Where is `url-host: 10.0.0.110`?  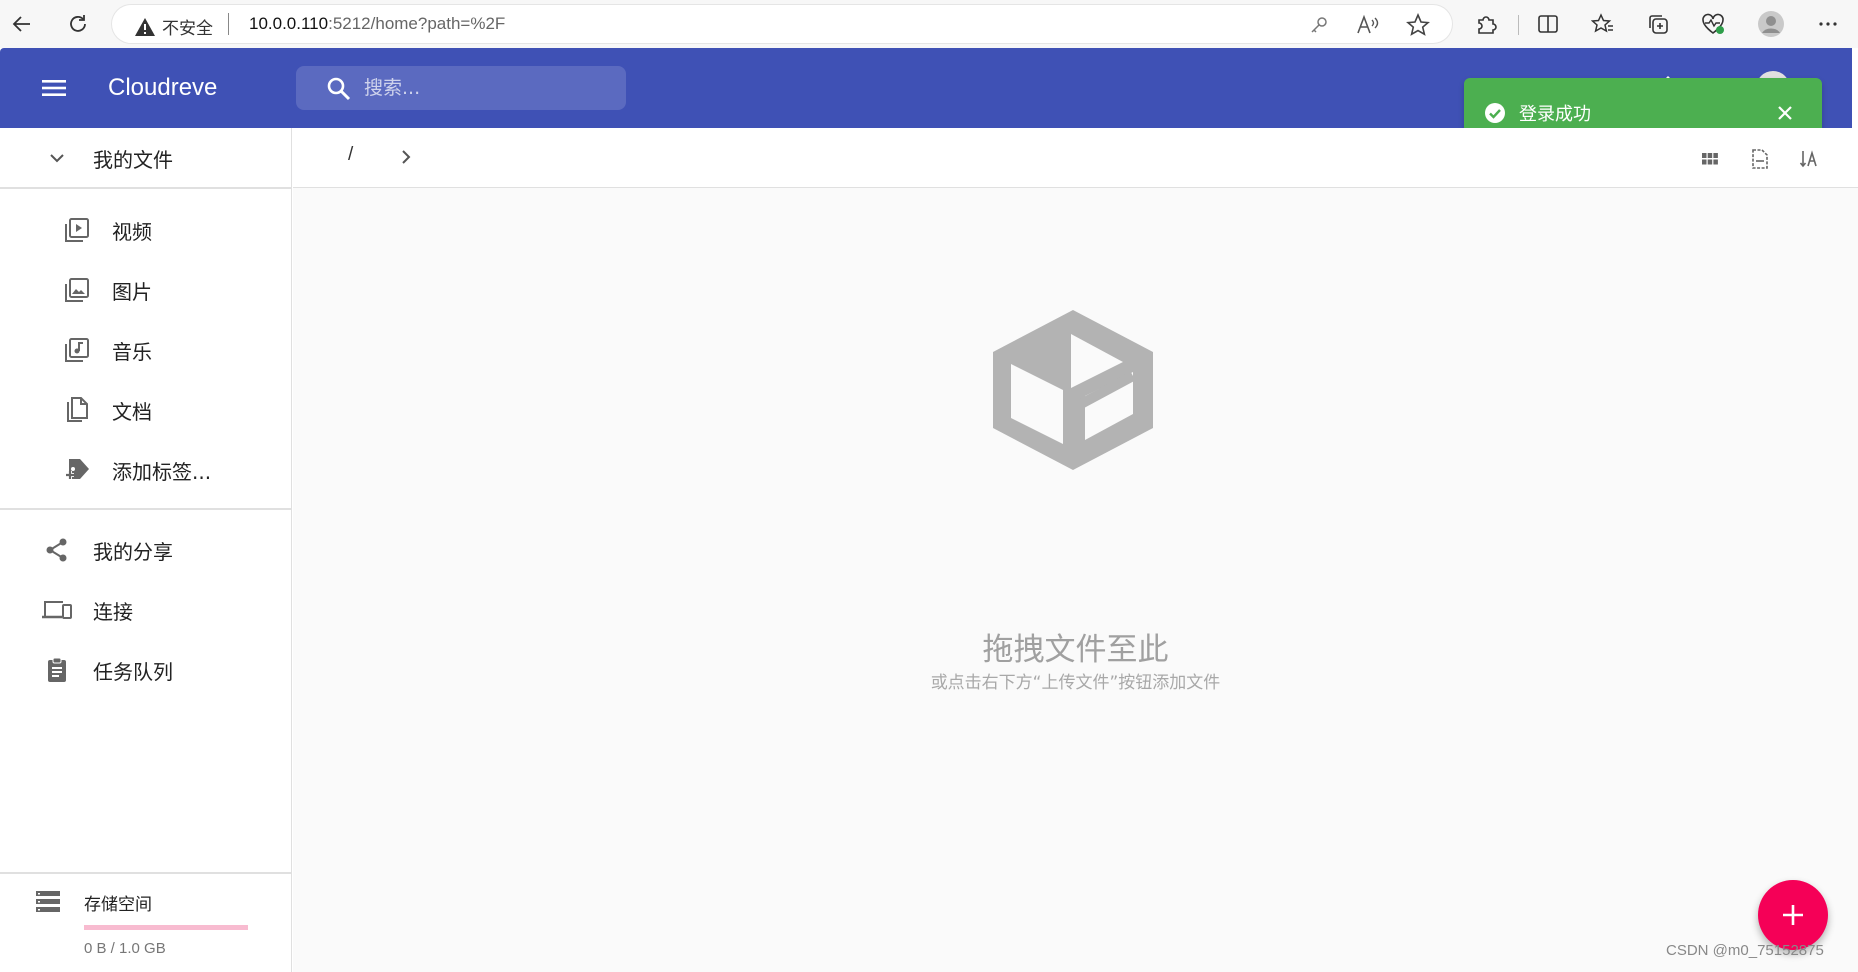 url-host: 10.0.0.110 is located at coordinates (289, 23).